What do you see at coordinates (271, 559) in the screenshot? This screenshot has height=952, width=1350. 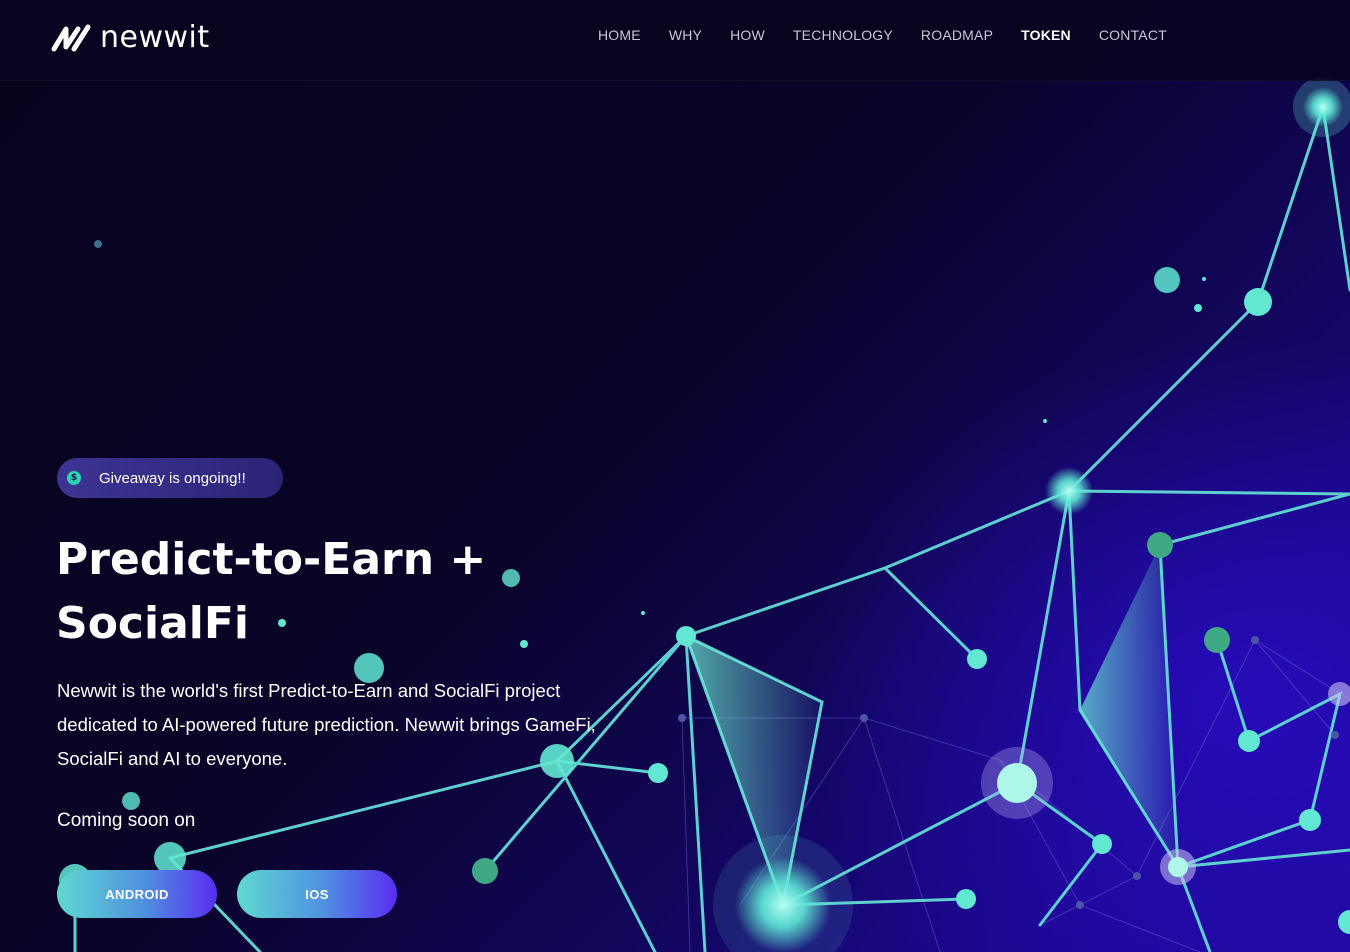 I see `hero-title-line1: Predict-to-Earn +` at bounding box center [271, 559].